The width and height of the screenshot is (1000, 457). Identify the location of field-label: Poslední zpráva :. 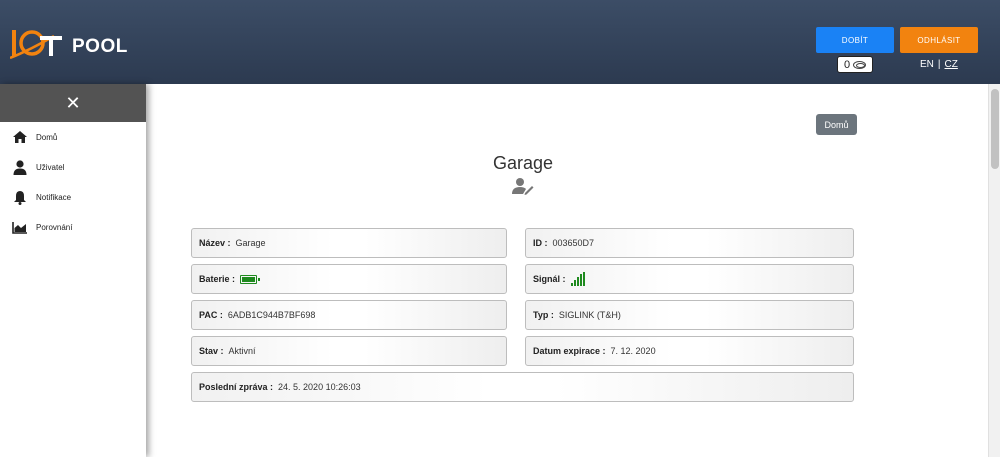
(236, 387).